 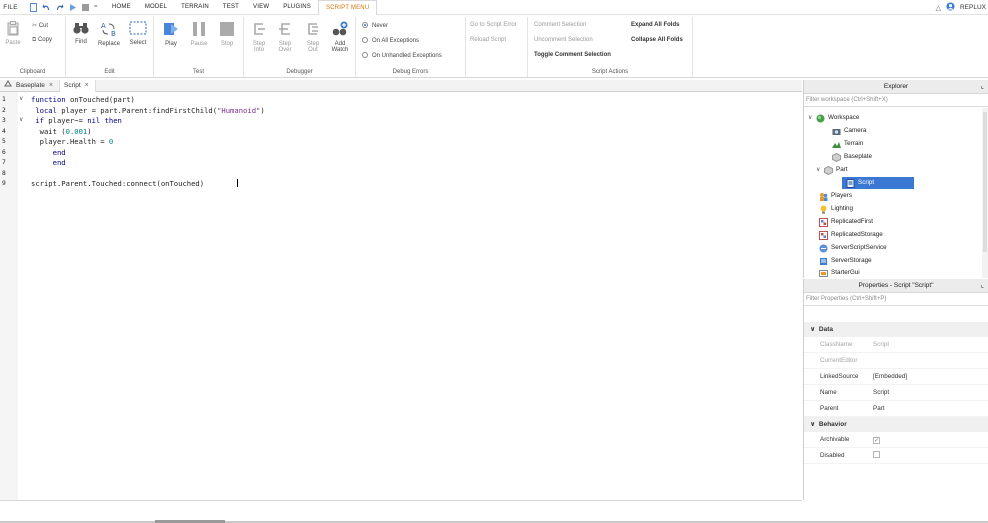 What do you see at coordinates (929, 408) in the screenshot?
I see `parent-value: Part` at bounding box center [929, 408].